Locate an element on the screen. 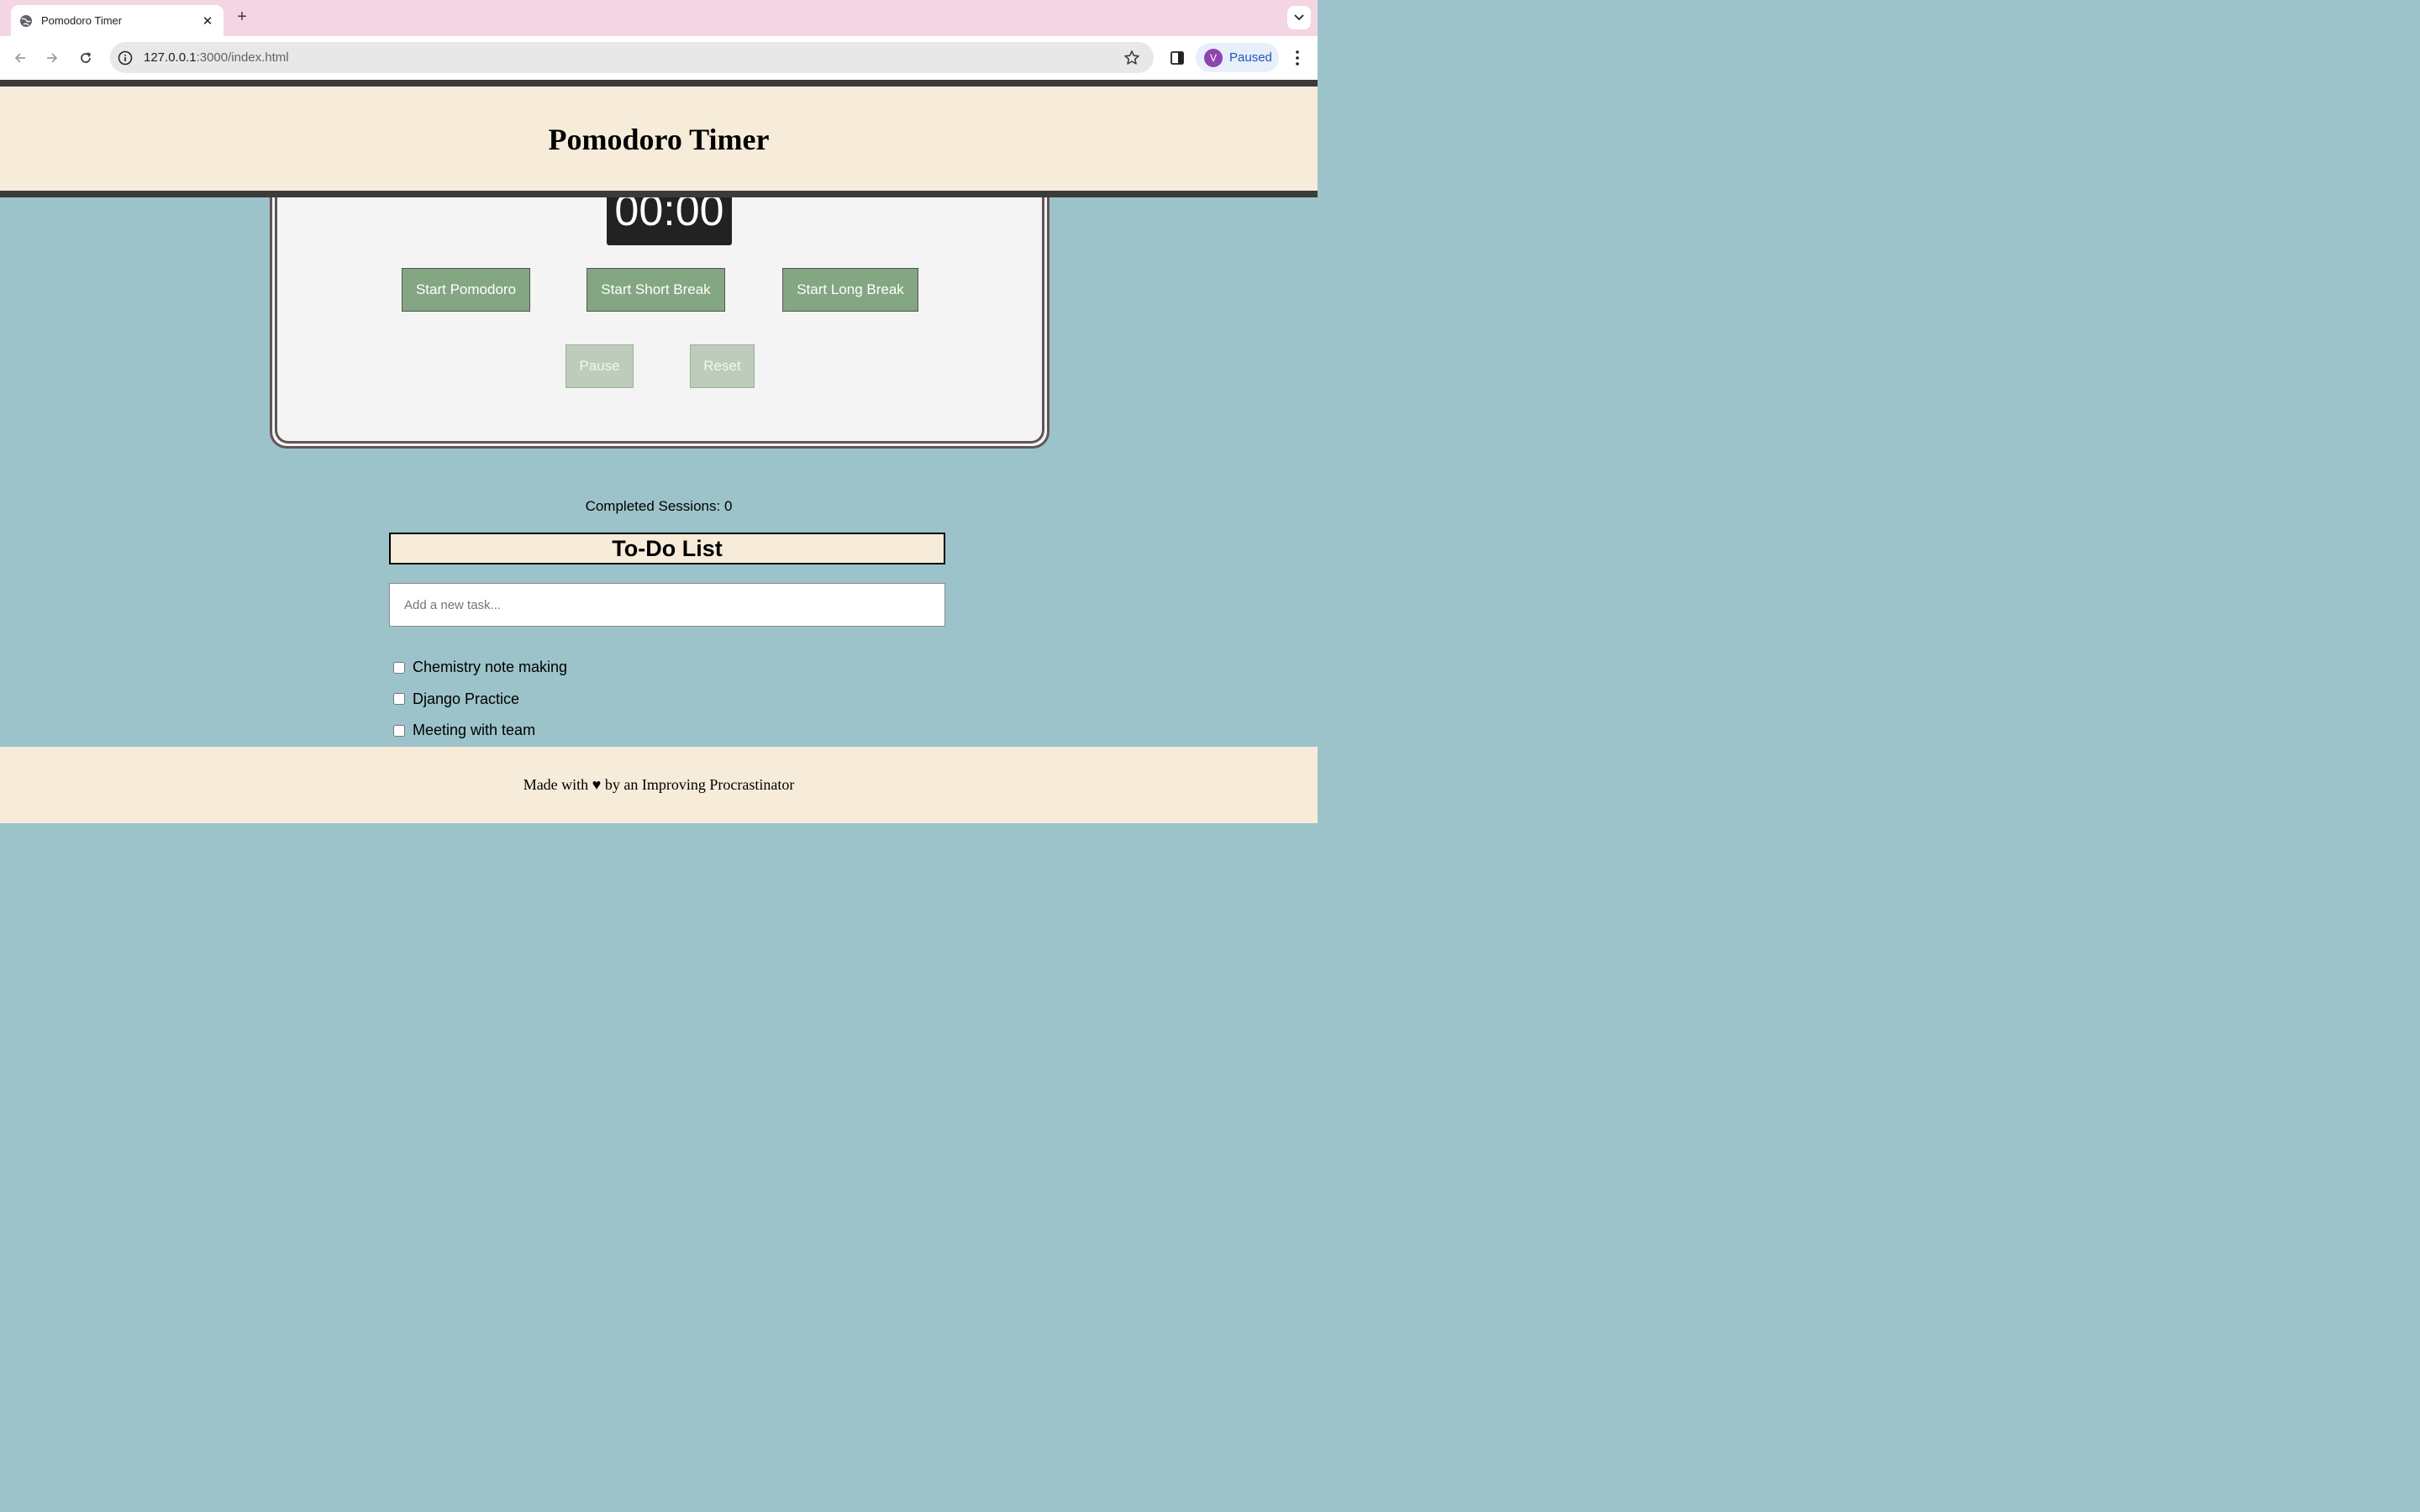  completed-sessions: Completed Sessions: 0 is located at coordinates (659, 506).